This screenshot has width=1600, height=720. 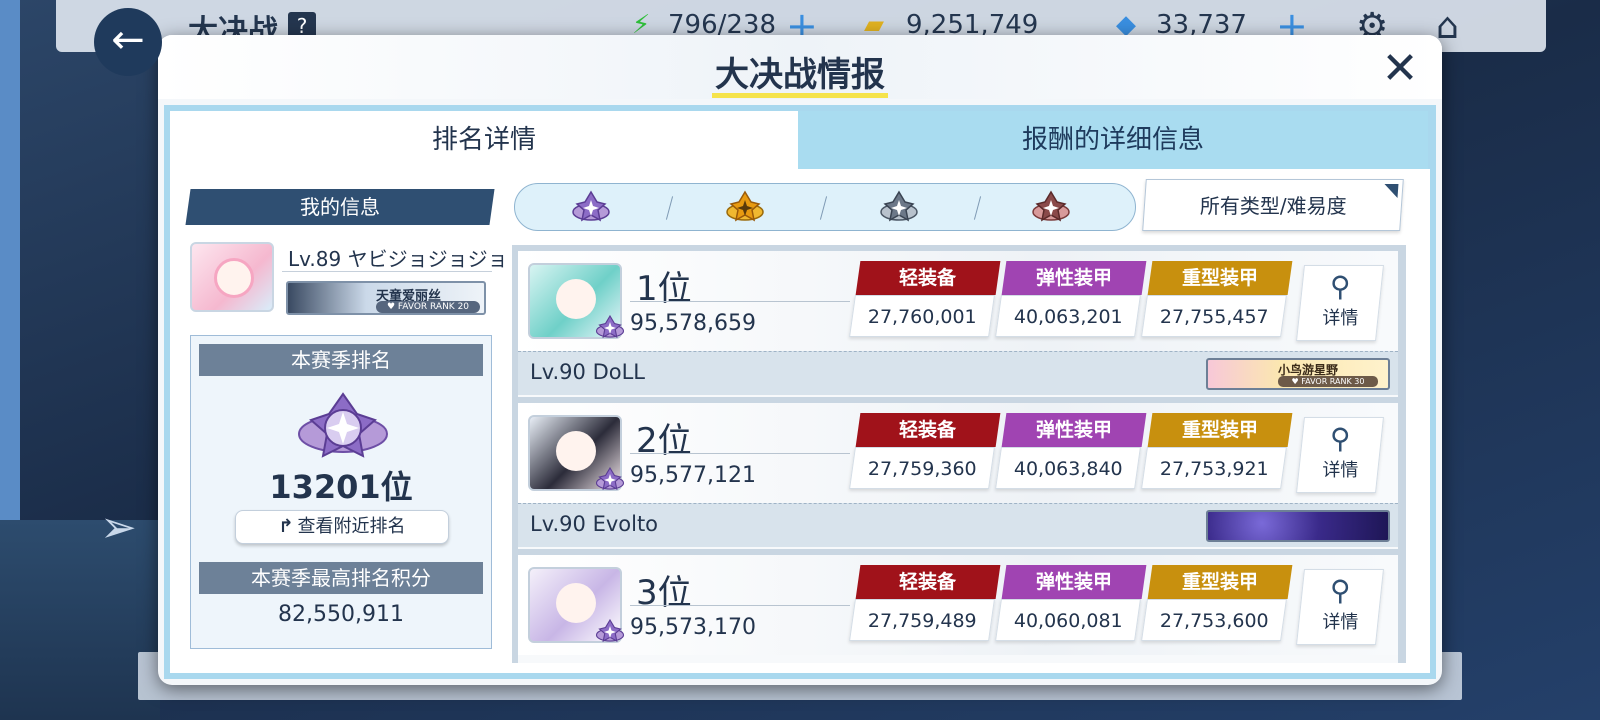 I want to click on elastic-armor-score: 弹性装甲 40,063,840, so click(x=1071, y=452).